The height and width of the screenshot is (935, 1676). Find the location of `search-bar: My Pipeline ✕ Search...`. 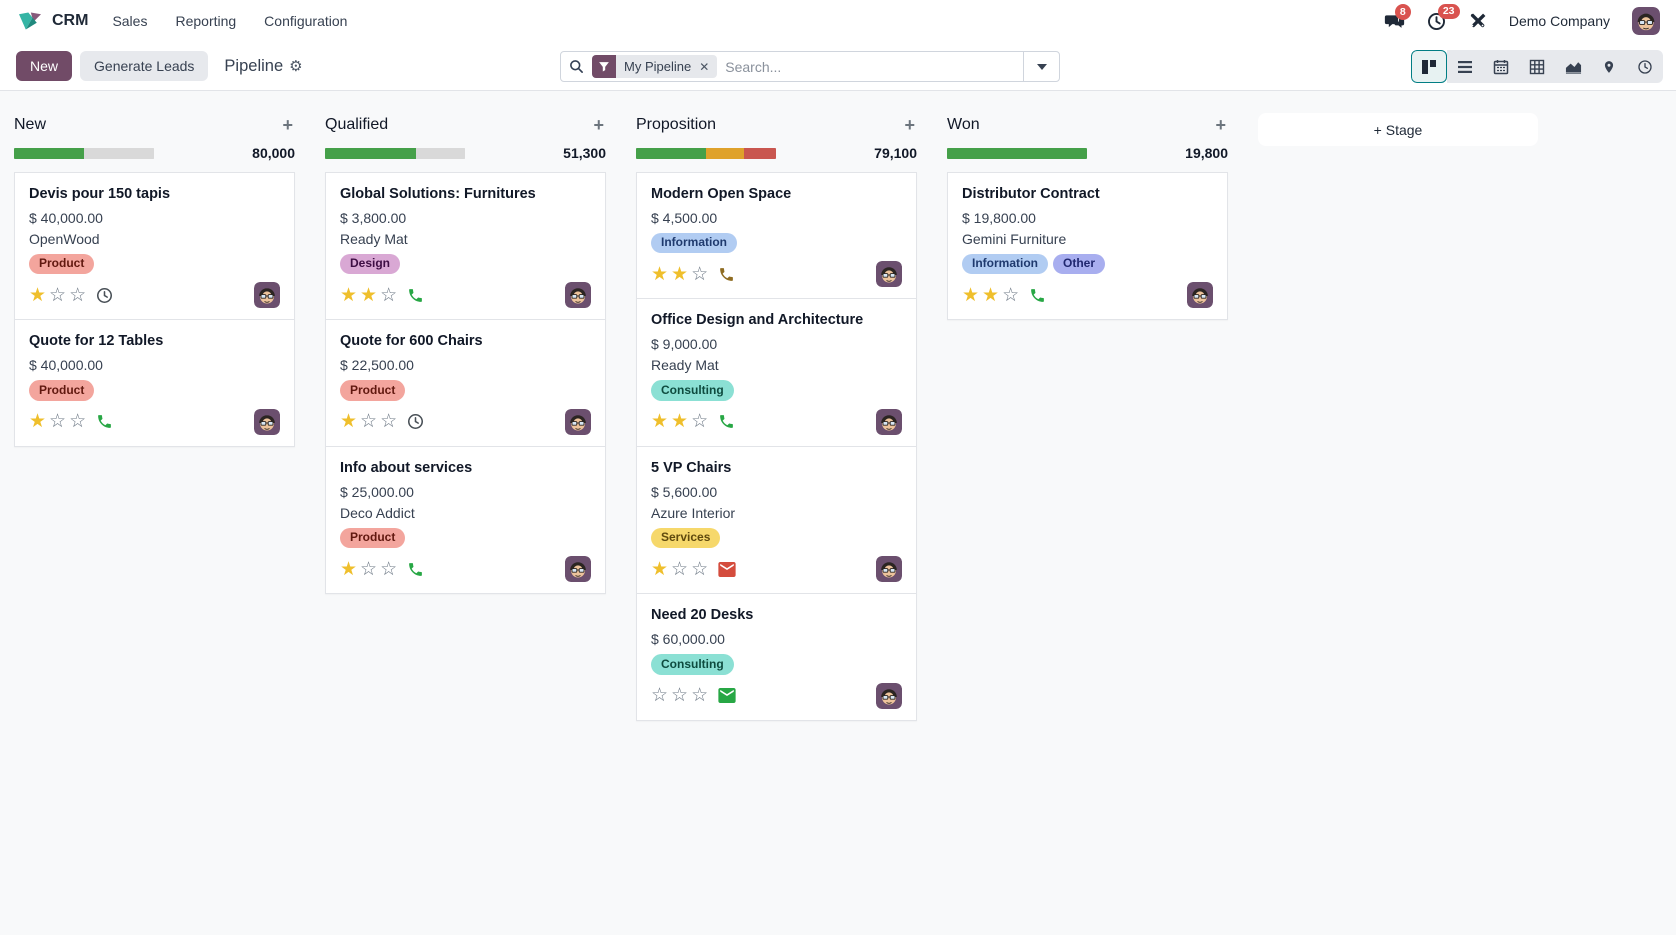

search-bar: My Pipeline ✕ Search... is located at coordinates (810, 66).